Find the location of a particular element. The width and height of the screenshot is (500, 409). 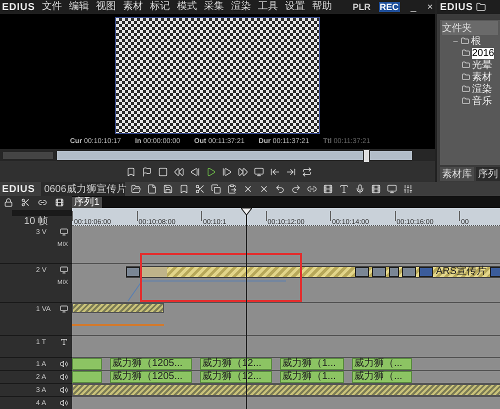

menu-item: 模式 is located at coordinates (187, 7).